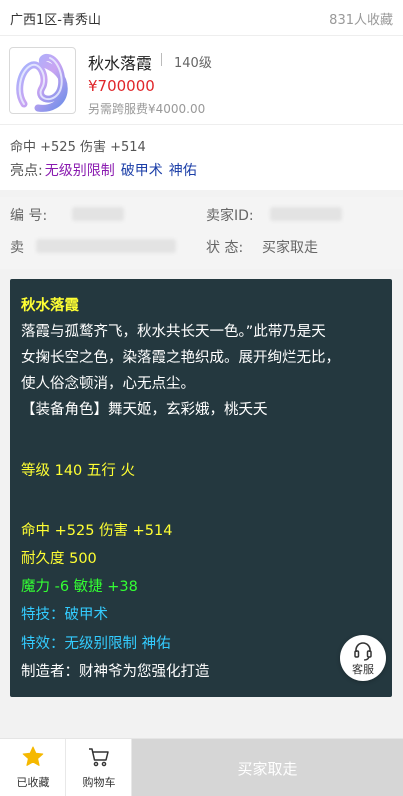 The image size is (403, 796). What do you see at coordinates (106, 246) in the screenshot?
I see `redacted-seller` at bounding box center [106, 246].